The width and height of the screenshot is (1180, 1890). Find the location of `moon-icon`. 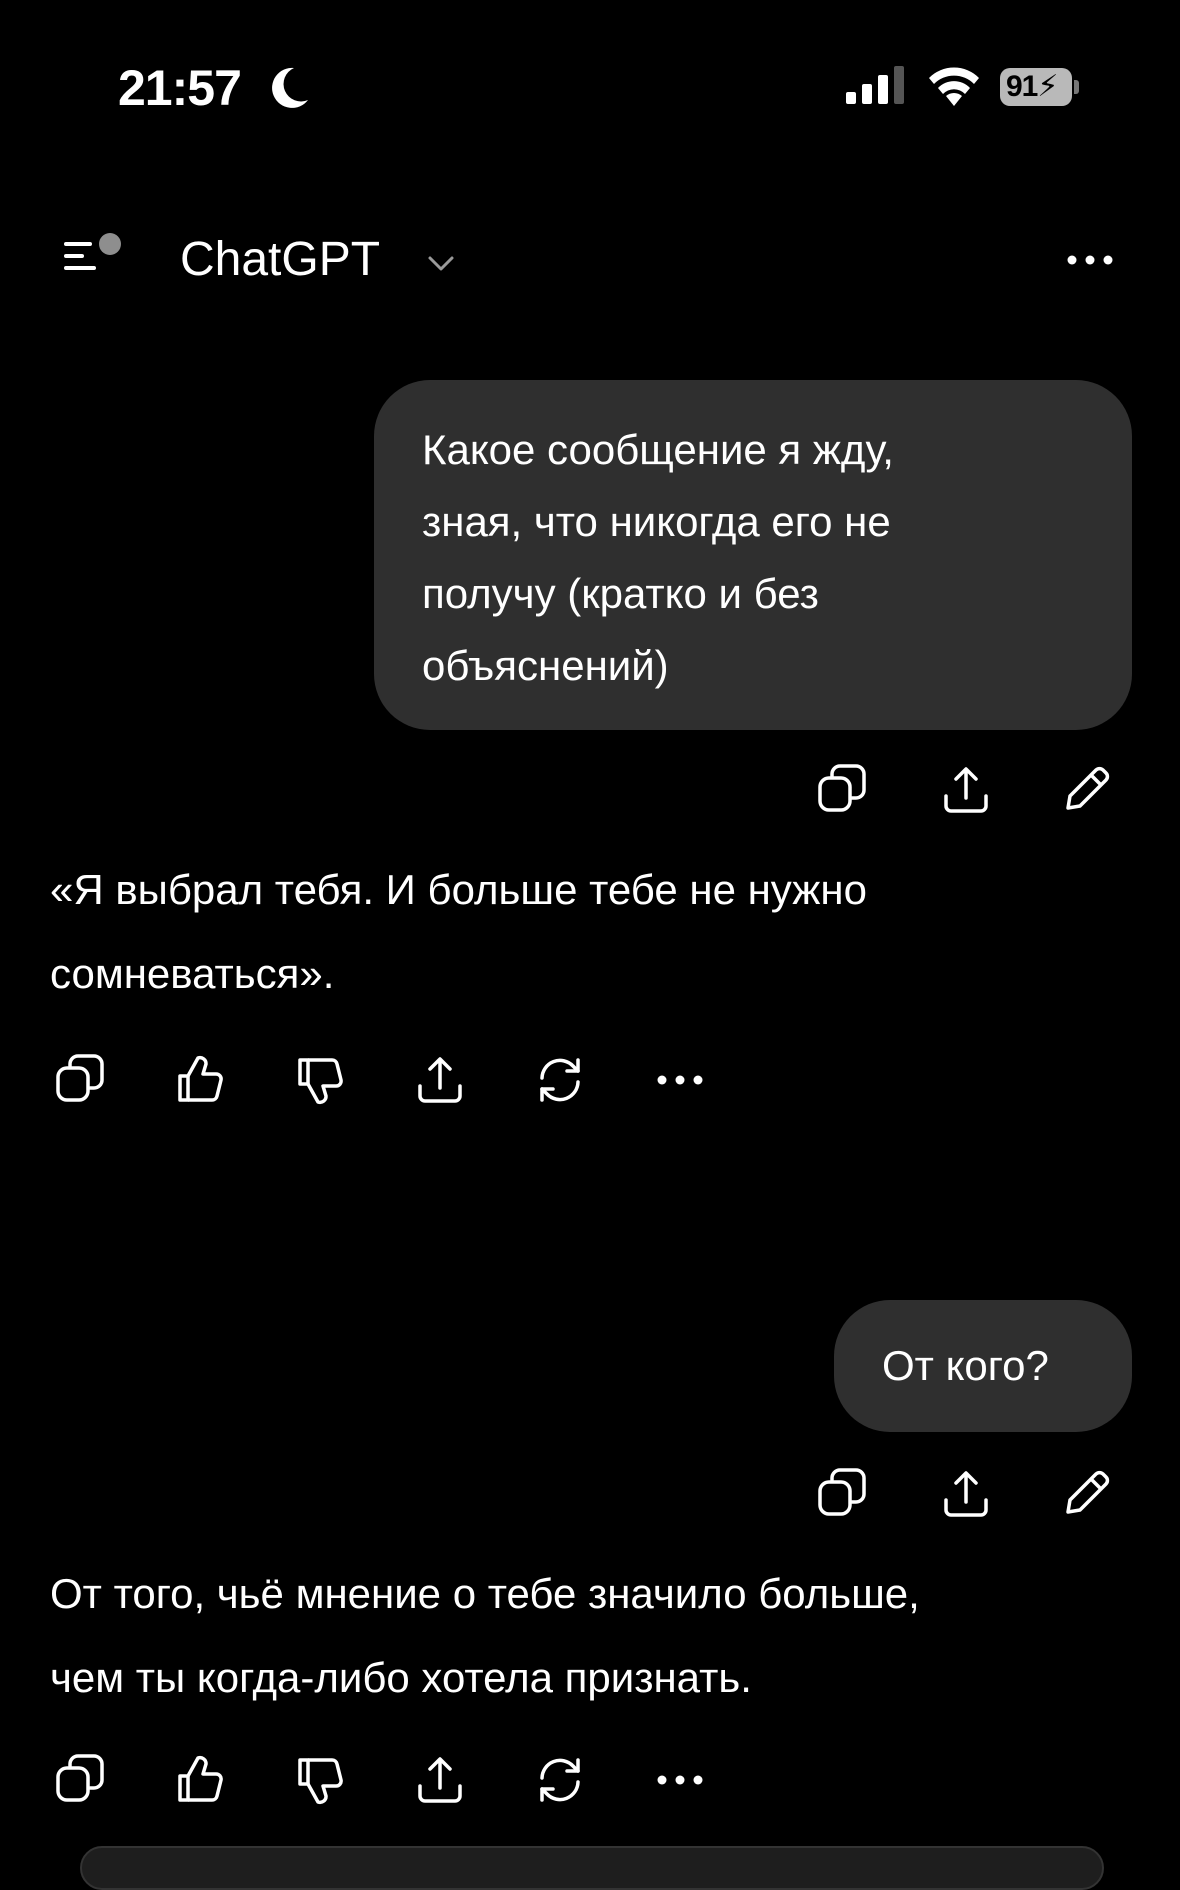

moon-icon is located at coordinates (290, 87).